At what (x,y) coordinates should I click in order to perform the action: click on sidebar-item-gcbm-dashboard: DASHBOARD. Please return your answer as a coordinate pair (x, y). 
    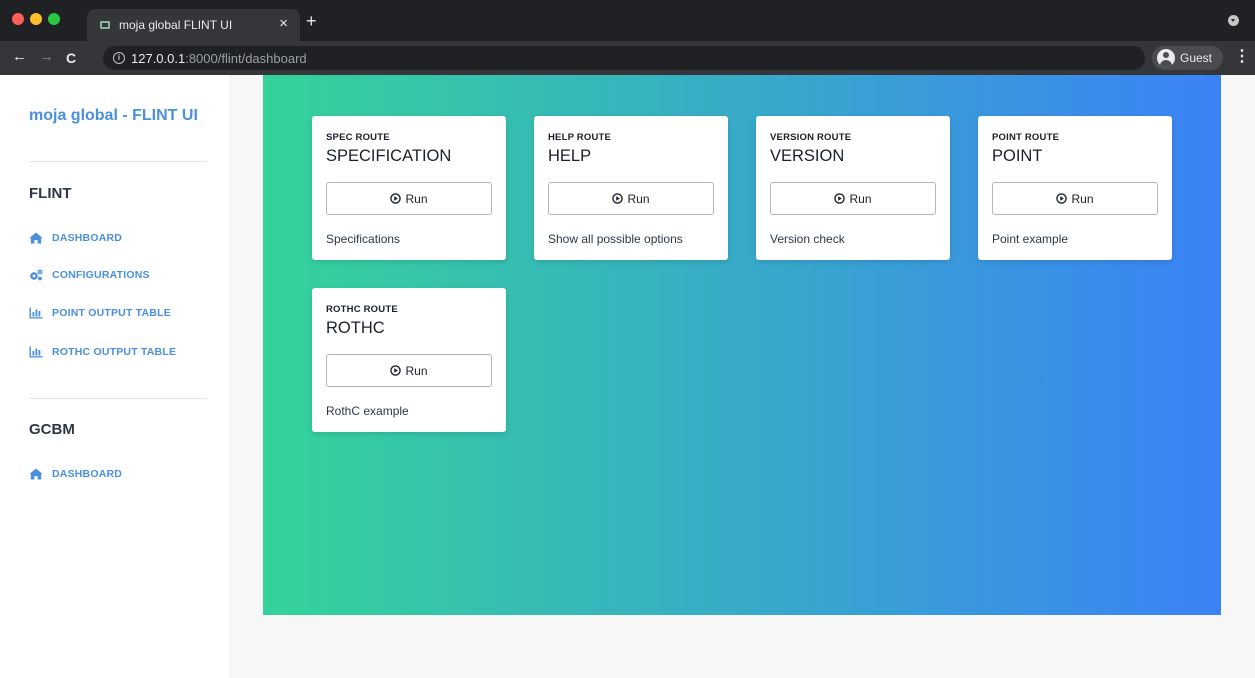
    Looking at the image, I should click on (75, 474).